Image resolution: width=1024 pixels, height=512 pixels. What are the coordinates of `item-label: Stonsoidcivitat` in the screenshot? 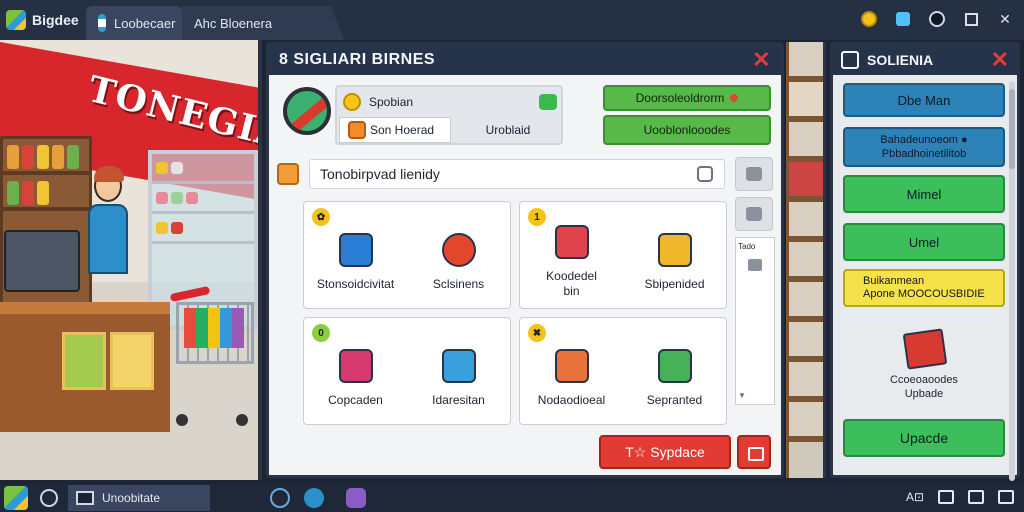 It's located at (355, 283).